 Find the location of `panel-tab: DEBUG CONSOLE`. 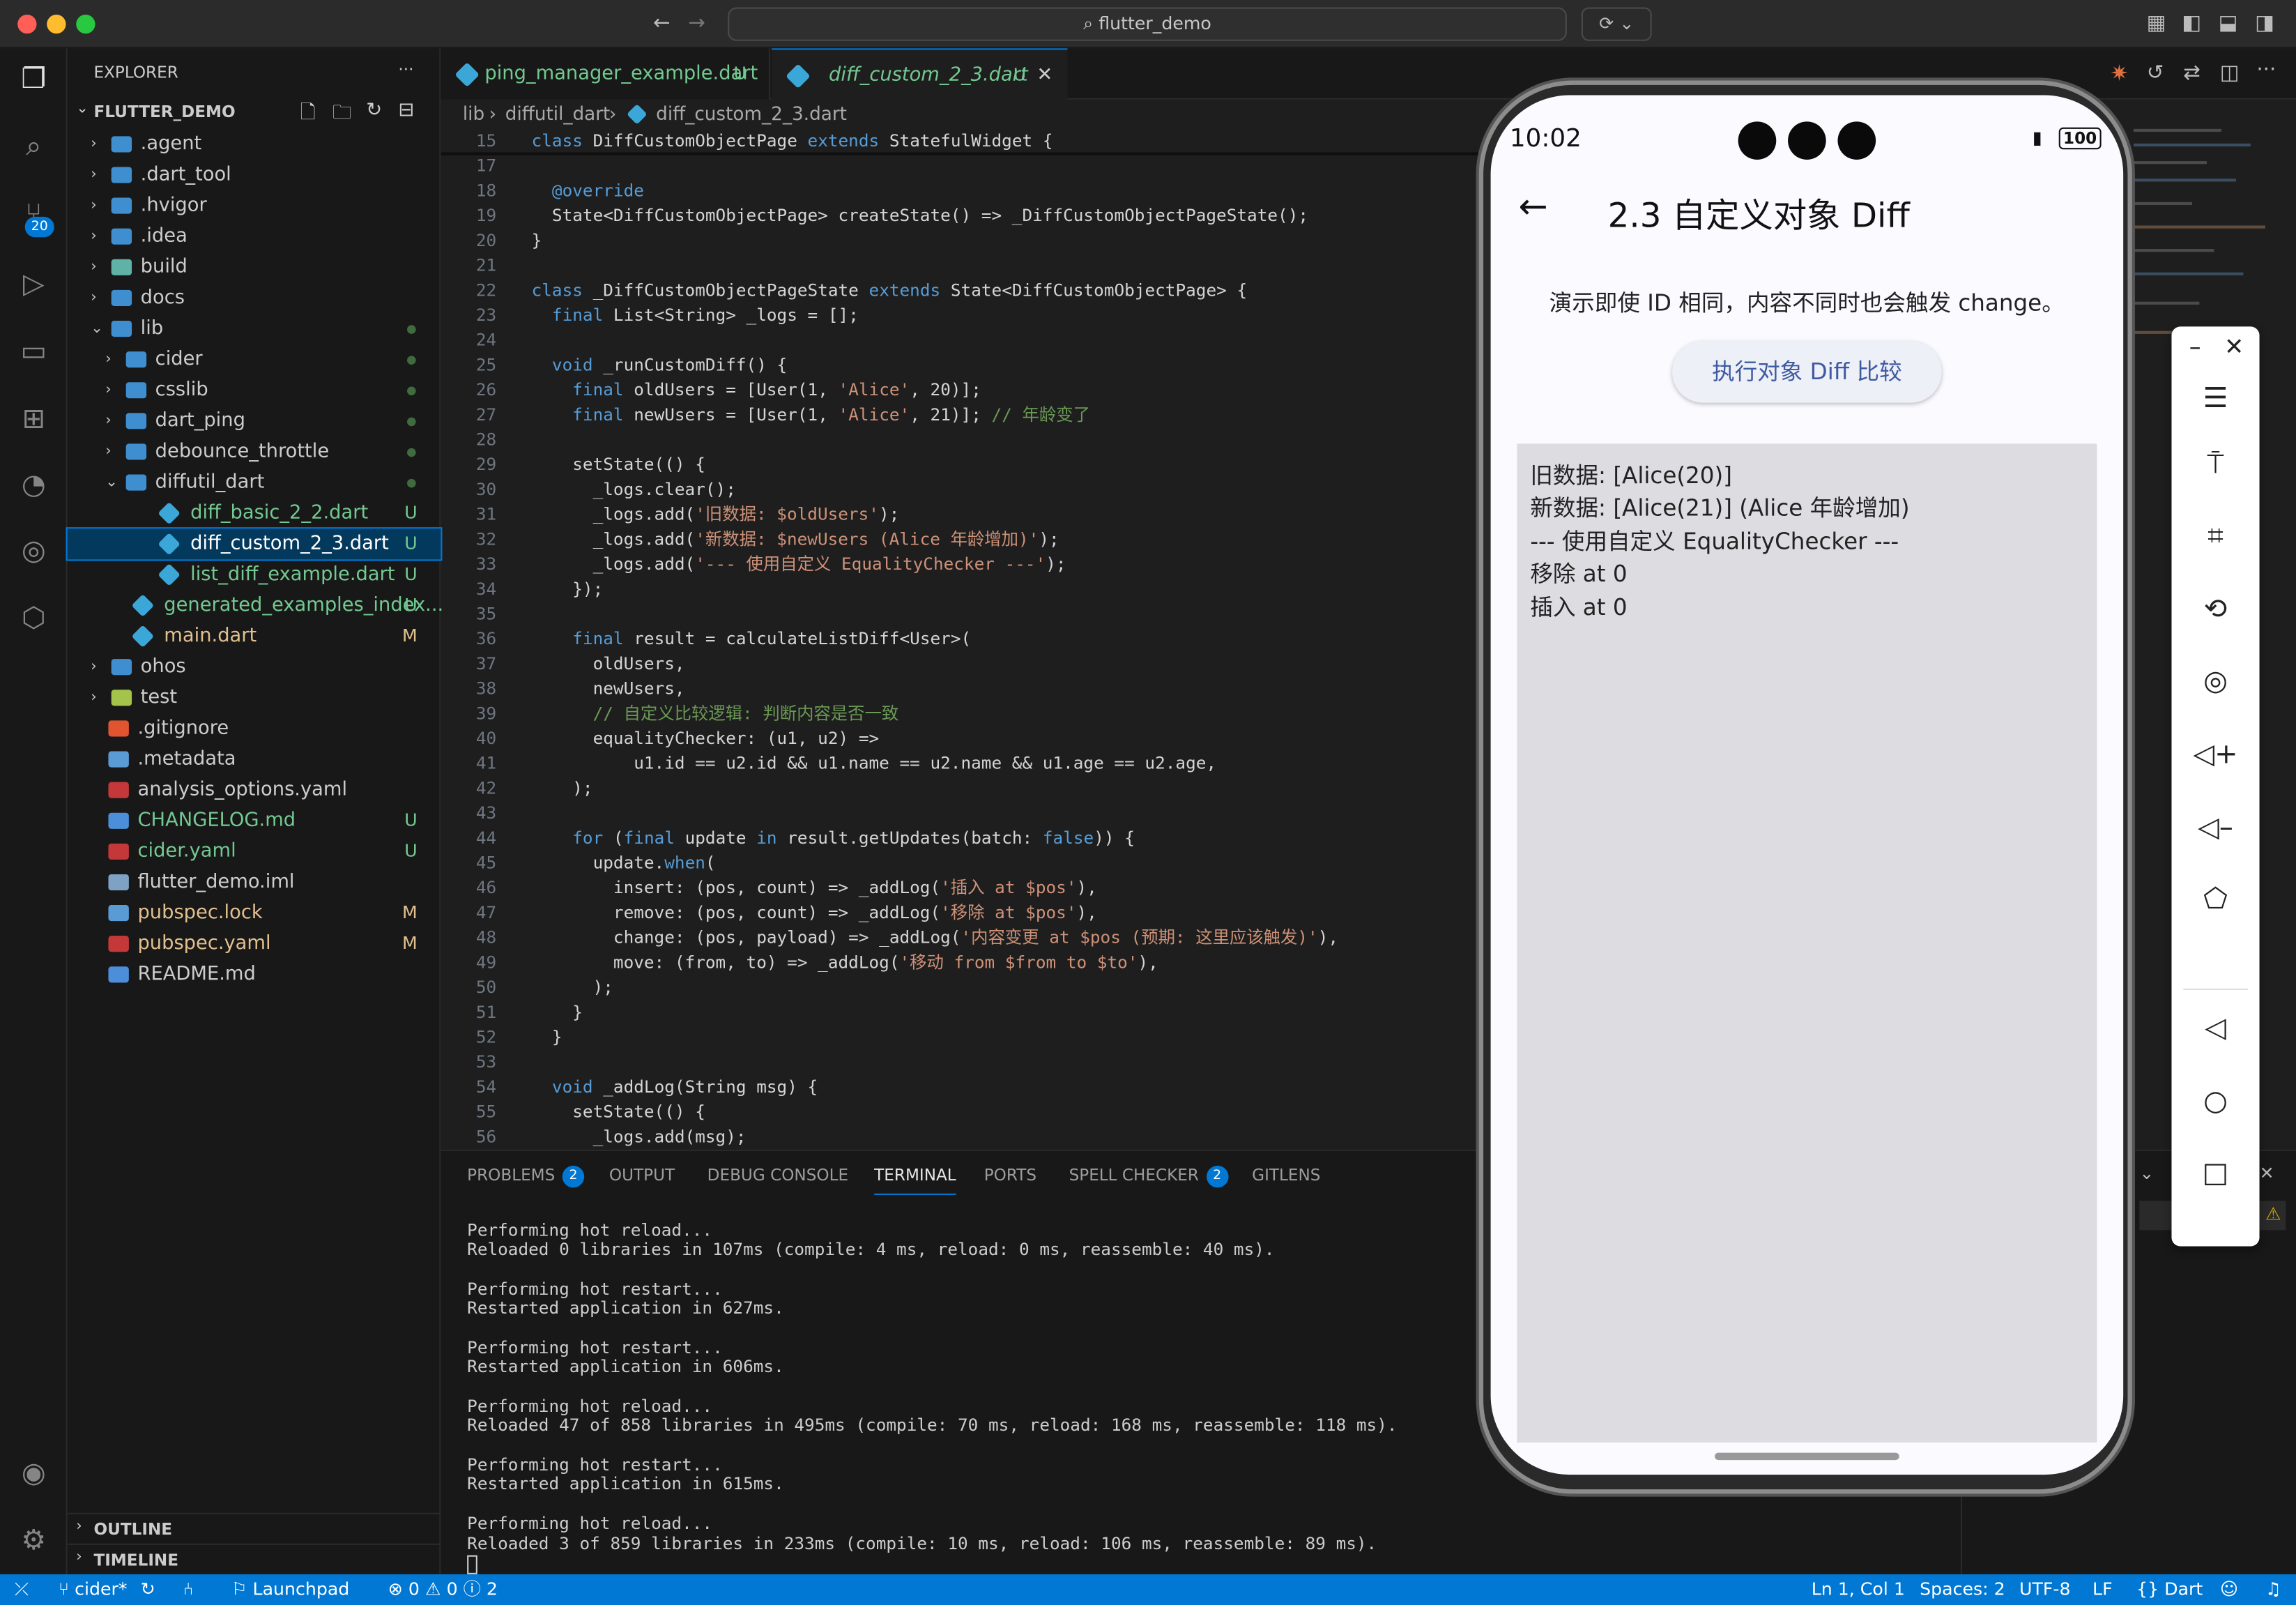

panel-tab: DEBUG CONSOLE is located at coordinates (777, 1176).